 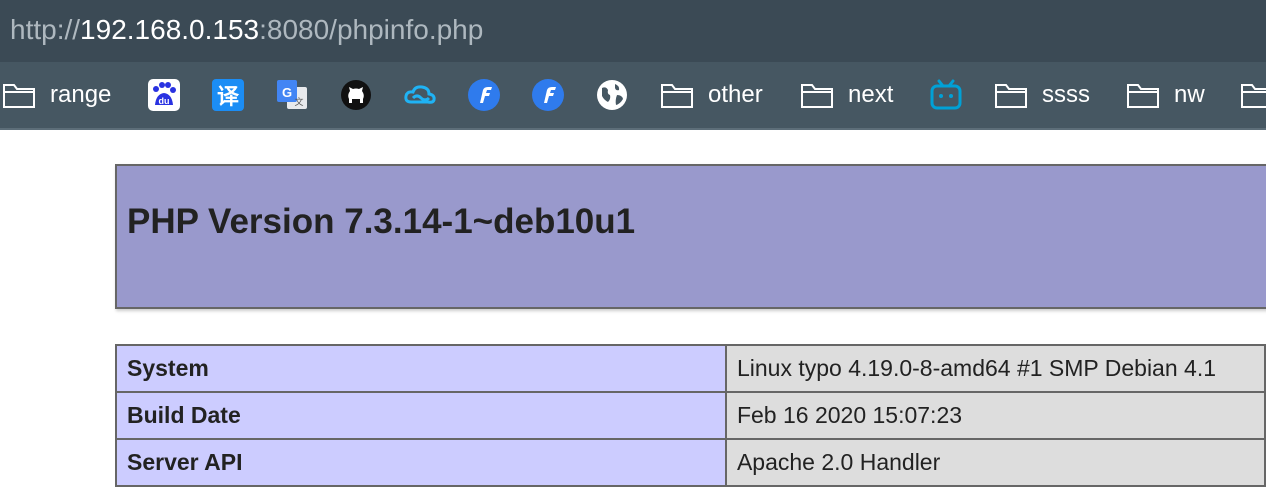 I want to click on bookmark-label: nw, so click(x=1189, y=94).